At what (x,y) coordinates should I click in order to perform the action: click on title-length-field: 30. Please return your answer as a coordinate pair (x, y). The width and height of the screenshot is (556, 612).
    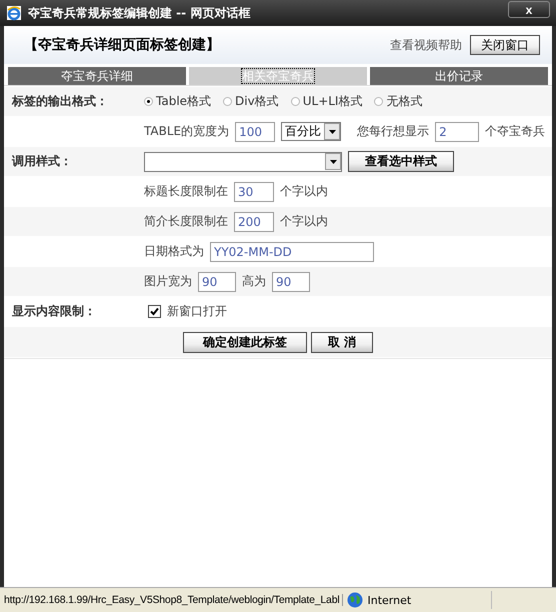
    Looking at the image, I should click on (254, 192).